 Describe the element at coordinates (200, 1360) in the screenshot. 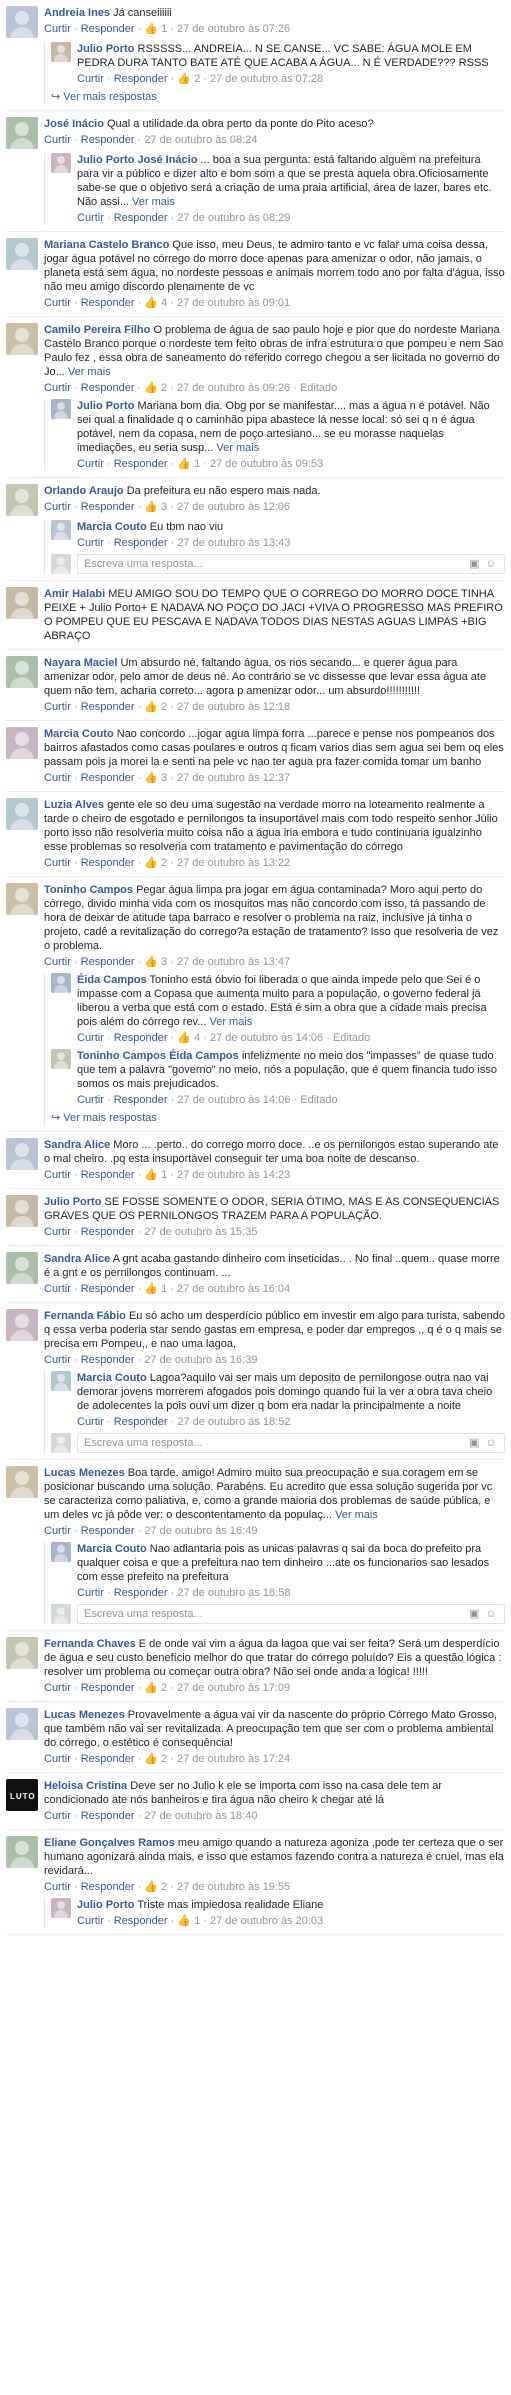

I see `comment-timestamp: 27 de outubro às 16:39` at that location.